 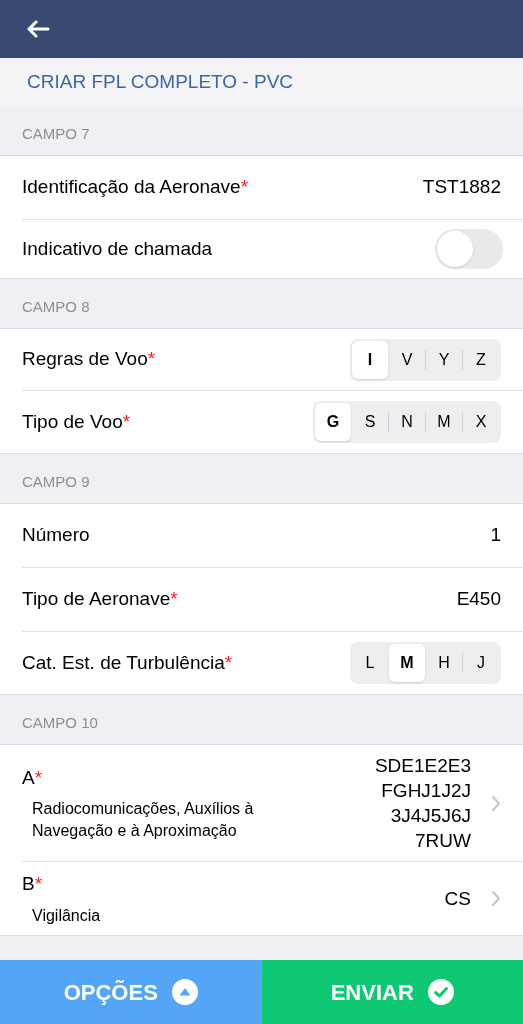 I want to click on field-description: Radiocomunicações, Auxílios à Navegação e à Aproximação, so click(x=143, y=820).